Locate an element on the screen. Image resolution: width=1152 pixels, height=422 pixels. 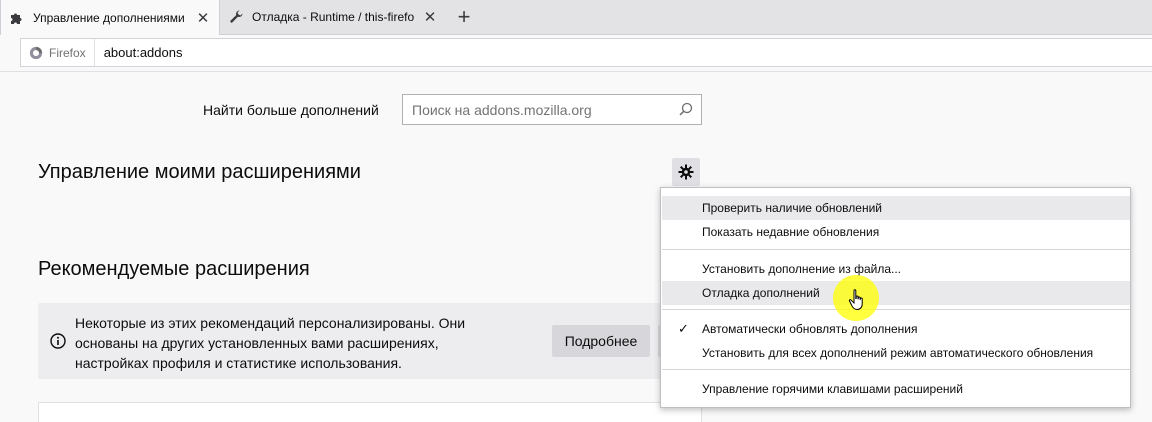
menu-item-label: Автоматически обновлять дополнения is located at coordinates (810, 329).